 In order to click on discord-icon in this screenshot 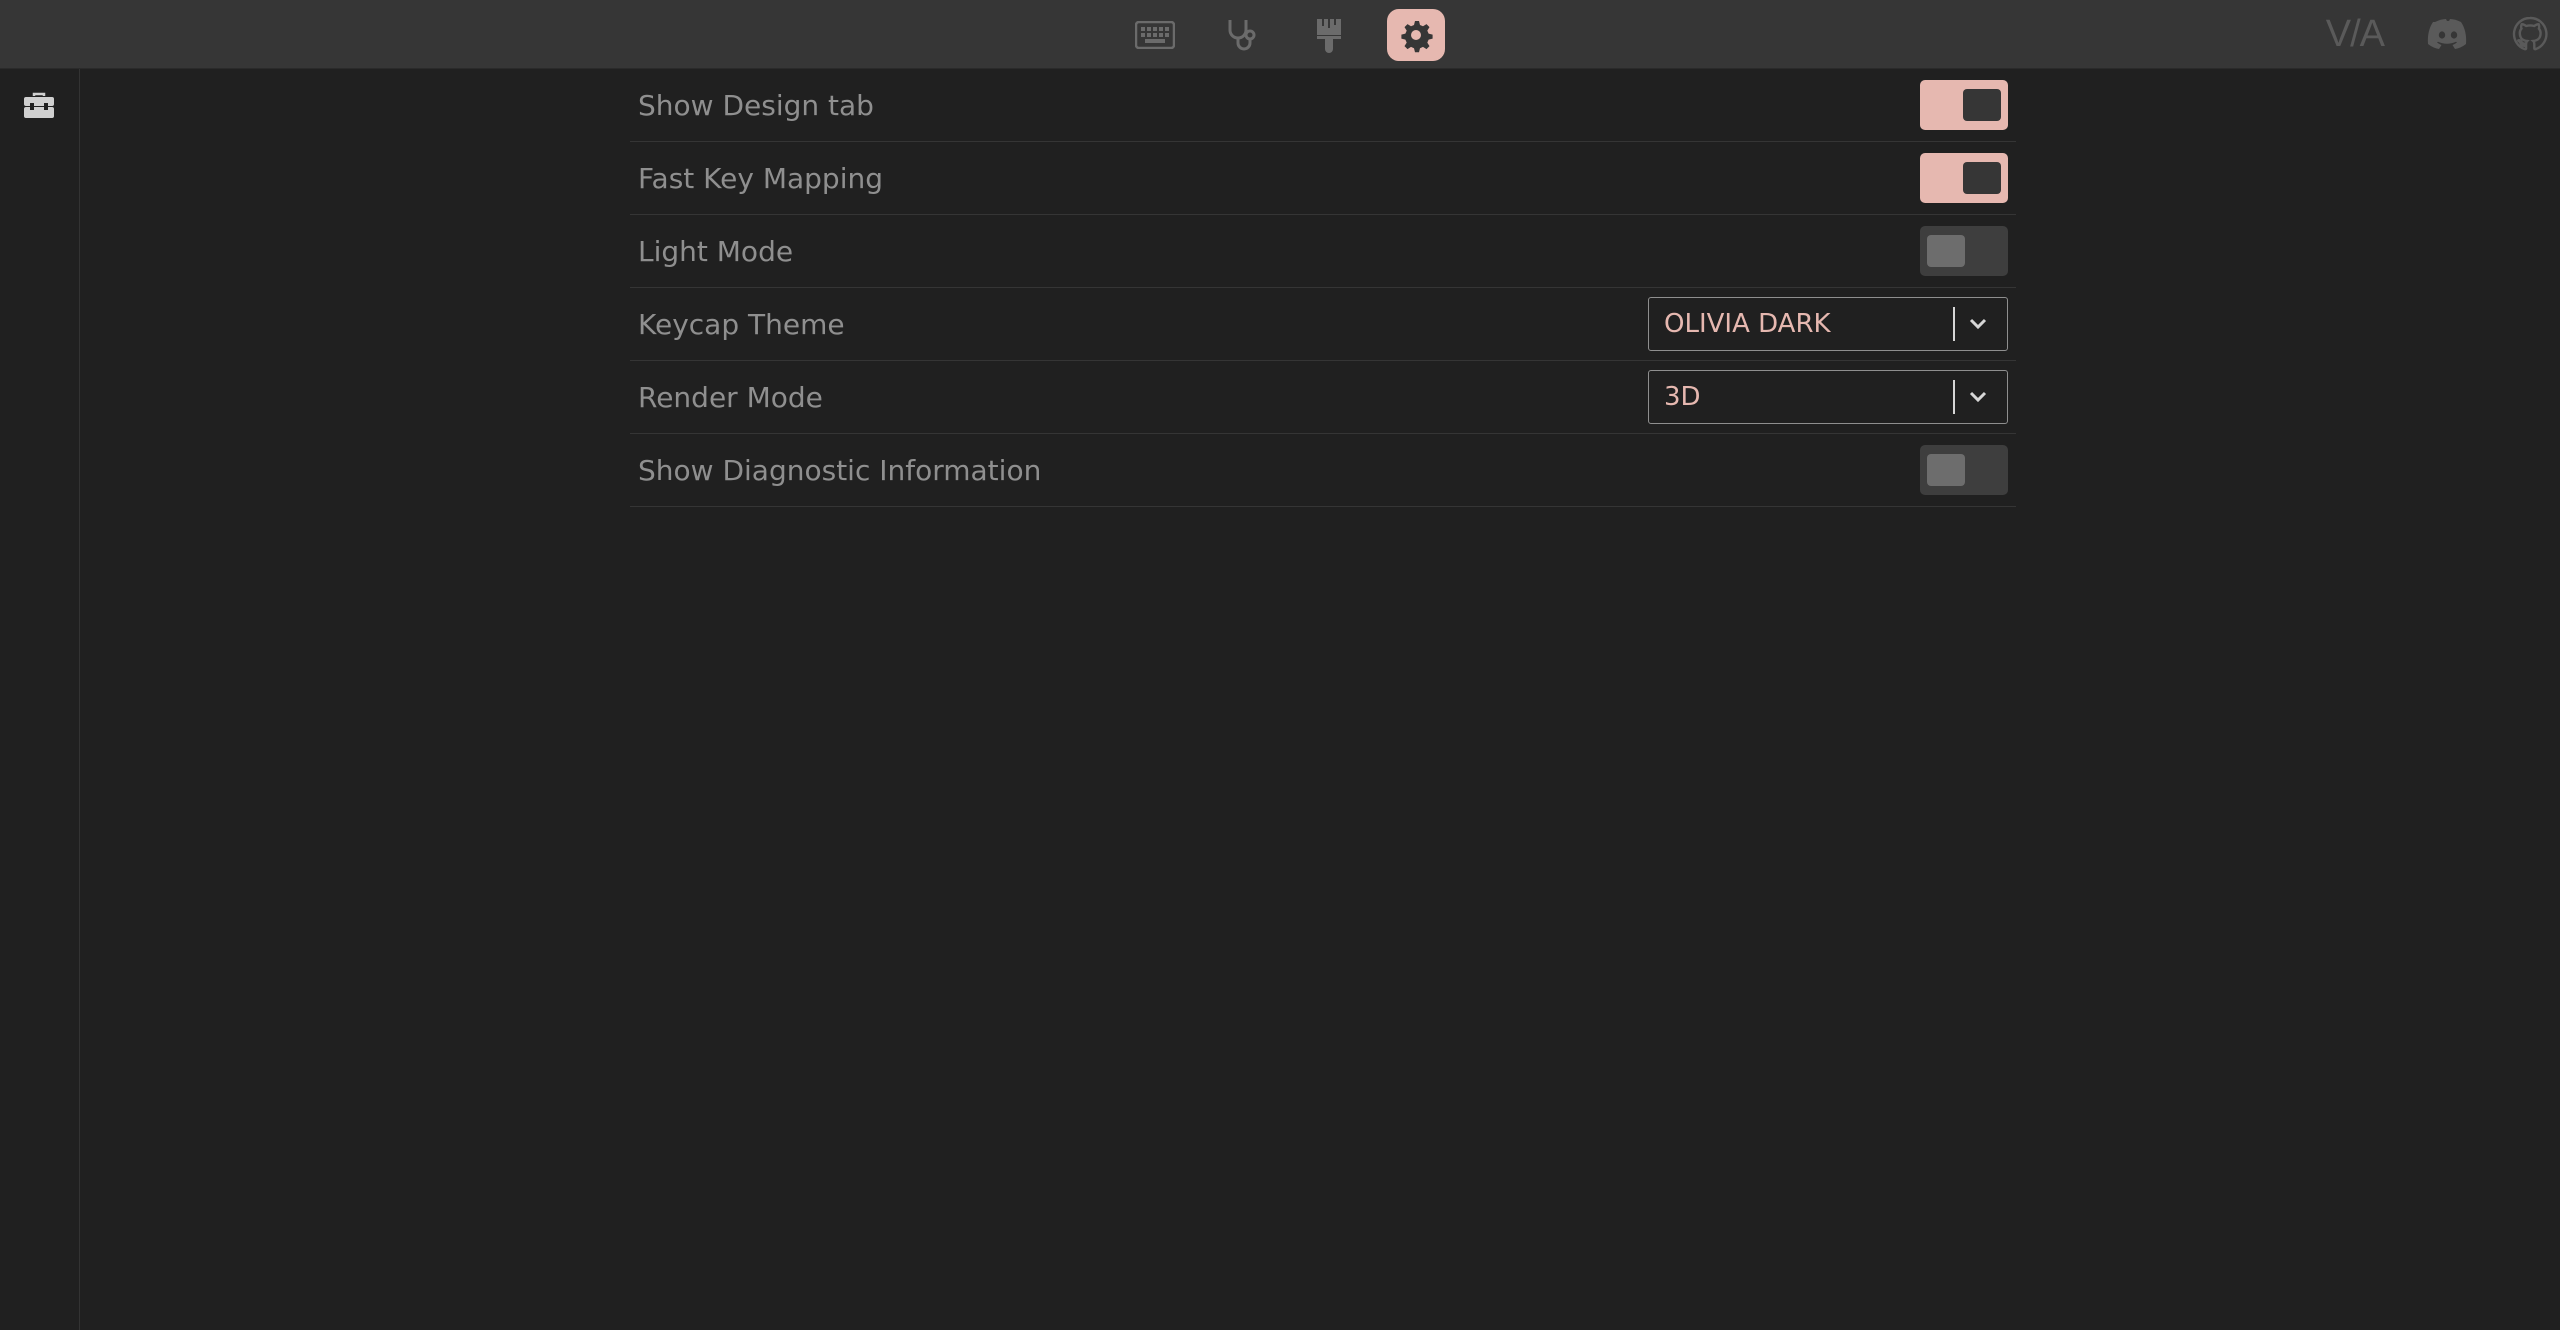, I will do `click(2447, 34)`.